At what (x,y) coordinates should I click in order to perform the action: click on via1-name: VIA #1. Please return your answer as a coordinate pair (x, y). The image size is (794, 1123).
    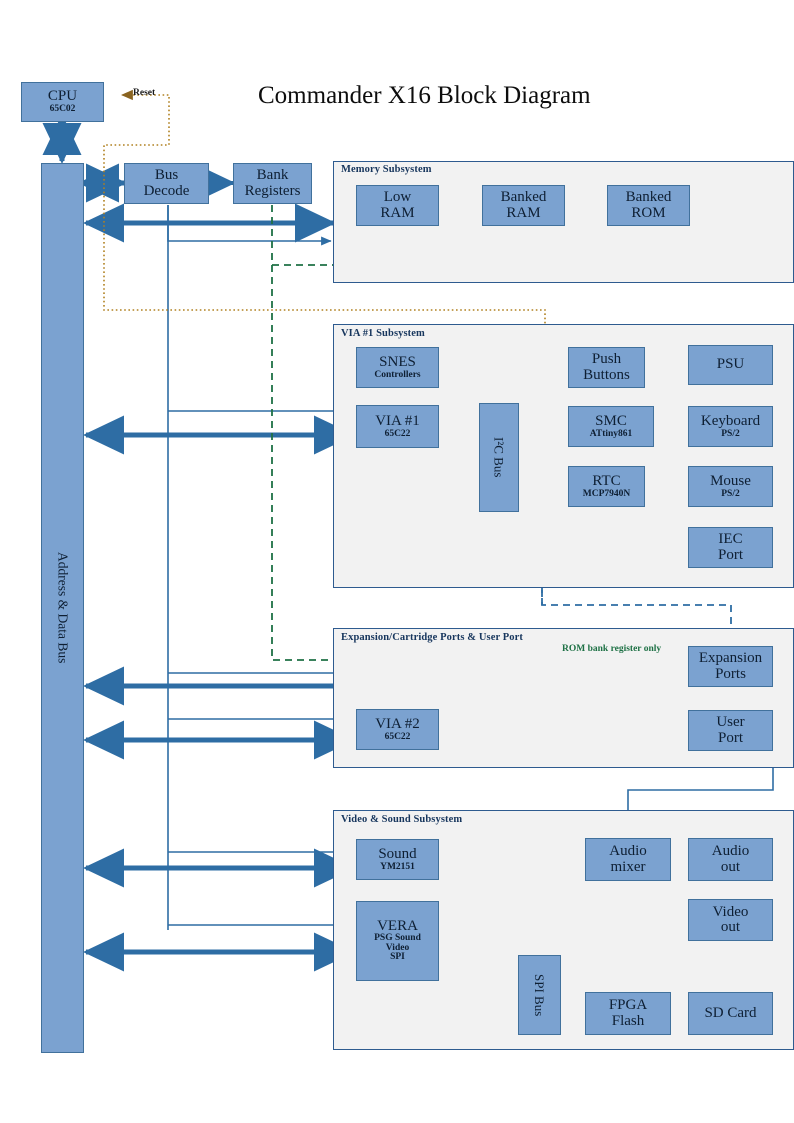
    Looking at the image, I should click on (397, 420).